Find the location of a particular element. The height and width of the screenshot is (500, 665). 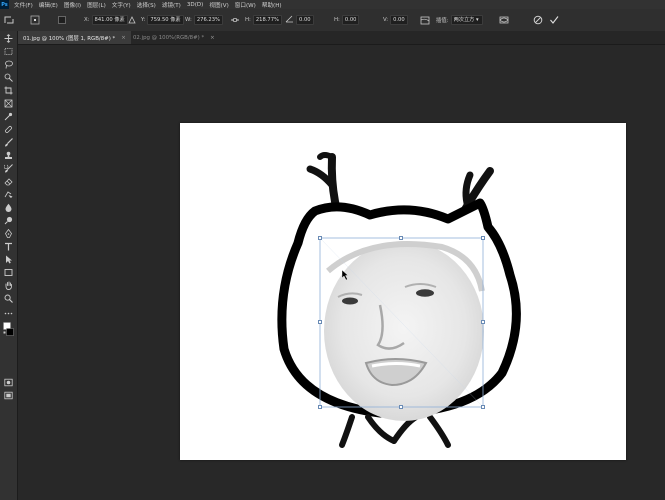

tab-02-jpg: 02.jpg @ 100%(RGB/8#) * × is located at coordinates (174, 37).